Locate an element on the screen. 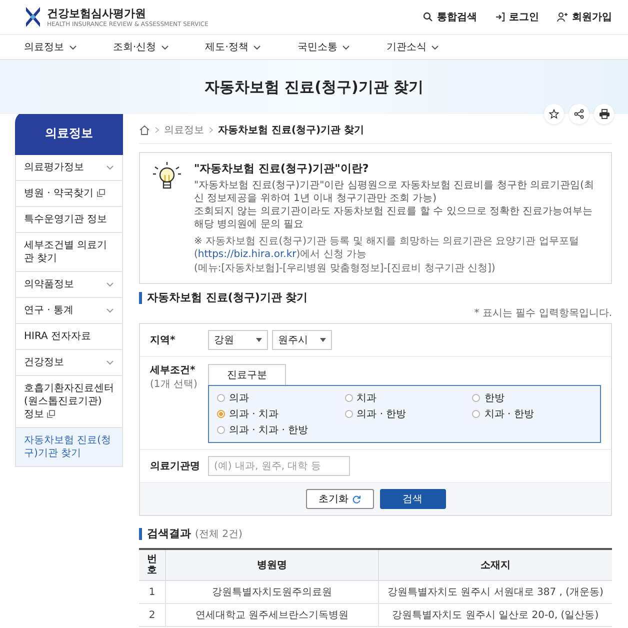 The height and width of the screenshot is (628, 628). radio-option: 의과 is located at coordinates (277, 398).